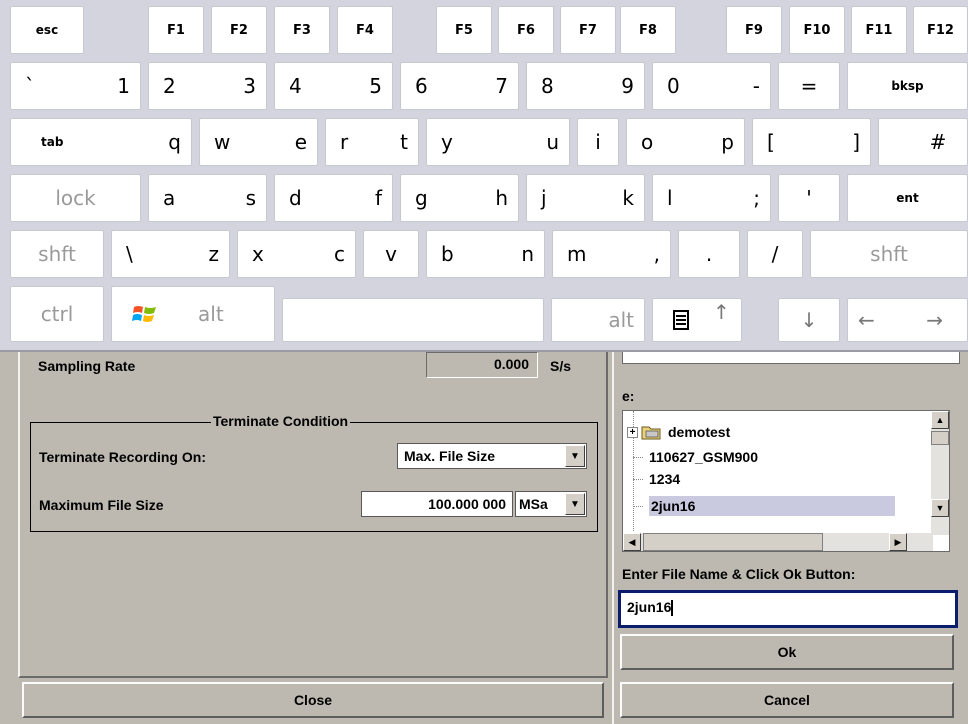 The image size is (968, 724). What do you see at coordinates (711, 86) in the screenshot?
I see `key-0-minus: 0 -` at bounding box center [711, 86].